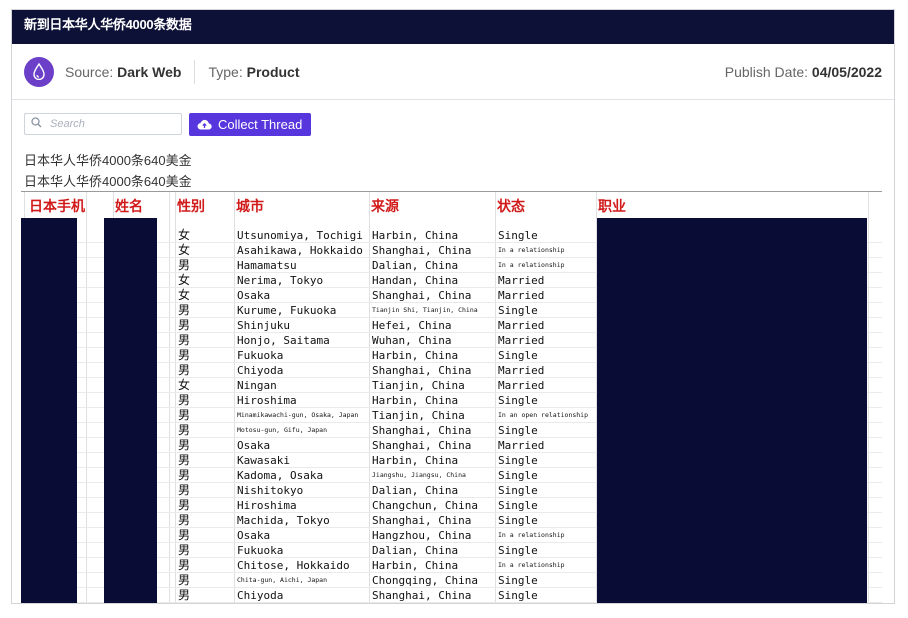  I want to click on source-value: Dark Web, so click(149, 71).